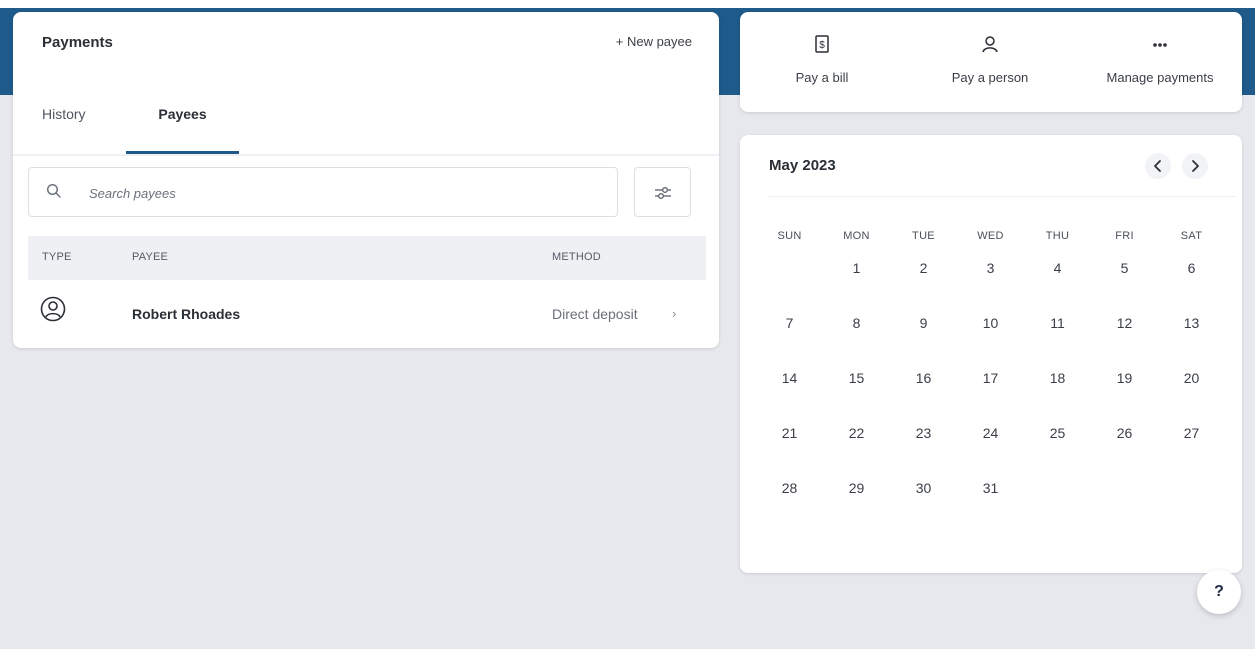  Describe the element at coordinates (923, 273) in the screenshot. I see `calendar-day: 2` at that location.